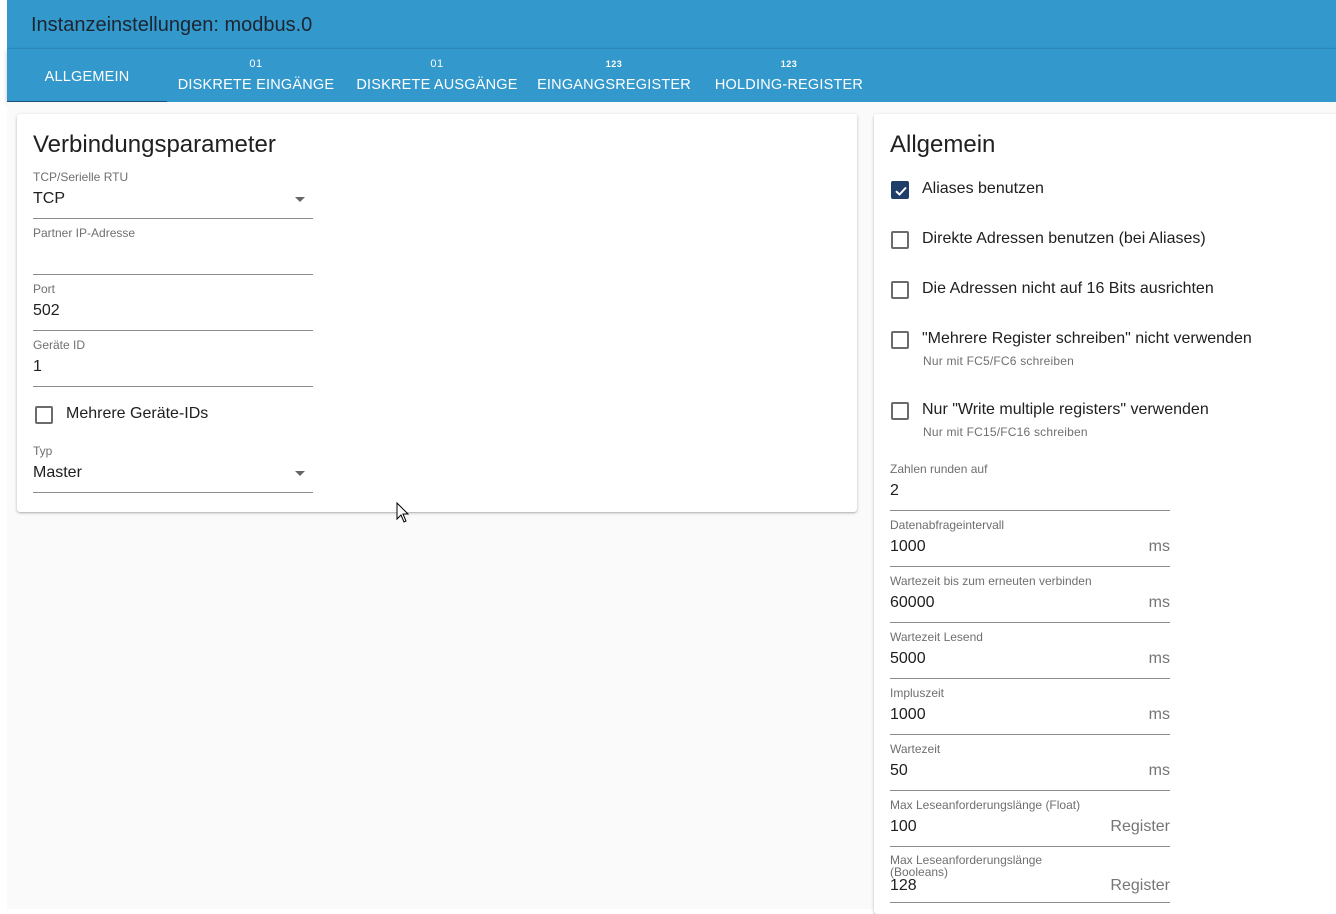 The width and height of the screenshot is (1336, 914). Describe the element at coordinates (614, 85) in the screenshot. I see `tab-label: EINGANGSREGISTER` at that location.